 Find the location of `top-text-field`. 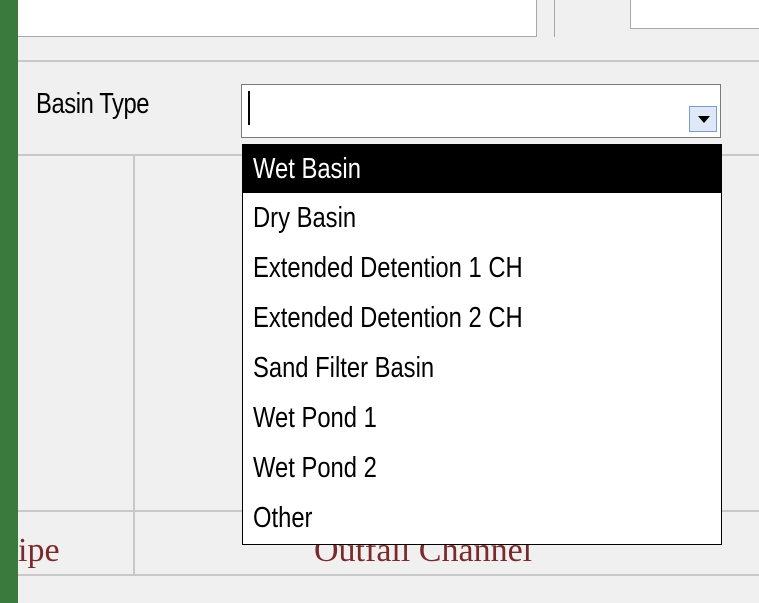

top-text-field is located at coordinates (277, 18).